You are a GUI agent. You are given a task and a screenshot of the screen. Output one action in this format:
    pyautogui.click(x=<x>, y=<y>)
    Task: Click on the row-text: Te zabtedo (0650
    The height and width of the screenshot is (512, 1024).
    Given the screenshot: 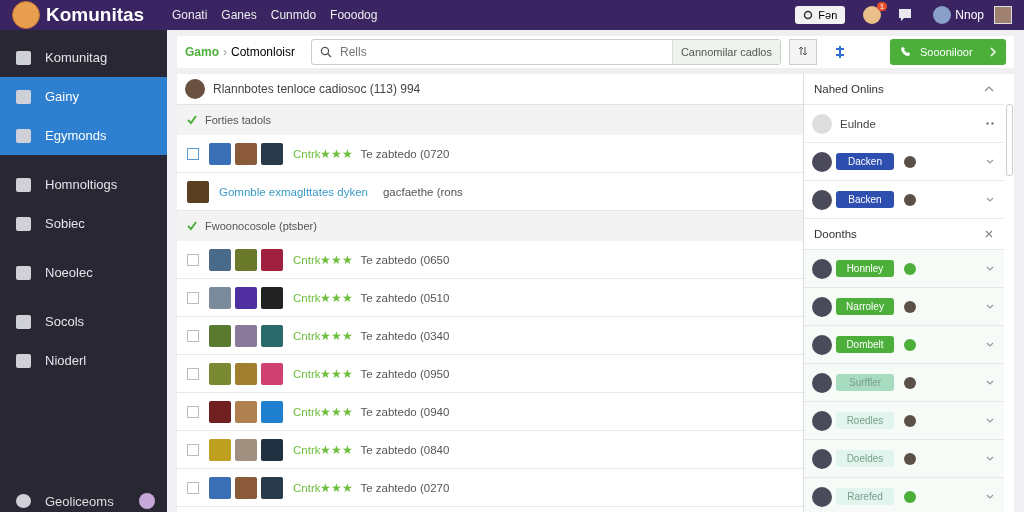 What is the action you would take?
    pyautogui.click(x=405, y=259)
    